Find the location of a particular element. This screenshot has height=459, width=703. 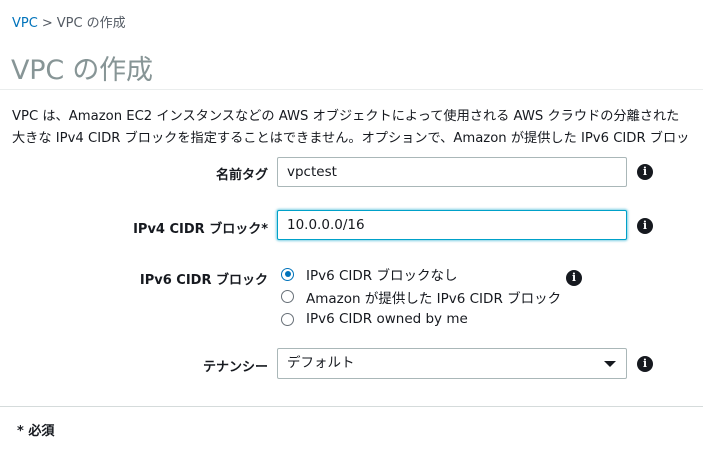

ipv4-cidr-label: IPv4 CIDR ブロック* is located at coordinates (200, 229).